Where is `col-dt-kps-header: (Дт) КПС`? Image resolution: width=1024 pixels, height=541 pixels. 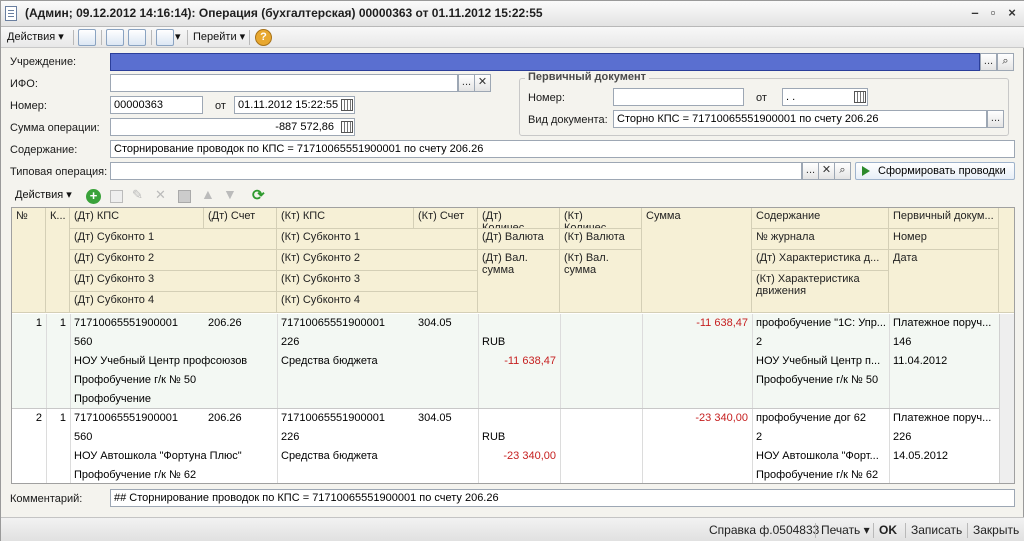 col-dt-kps-header: (Дт) КПС is located at coordinates (137, 218).